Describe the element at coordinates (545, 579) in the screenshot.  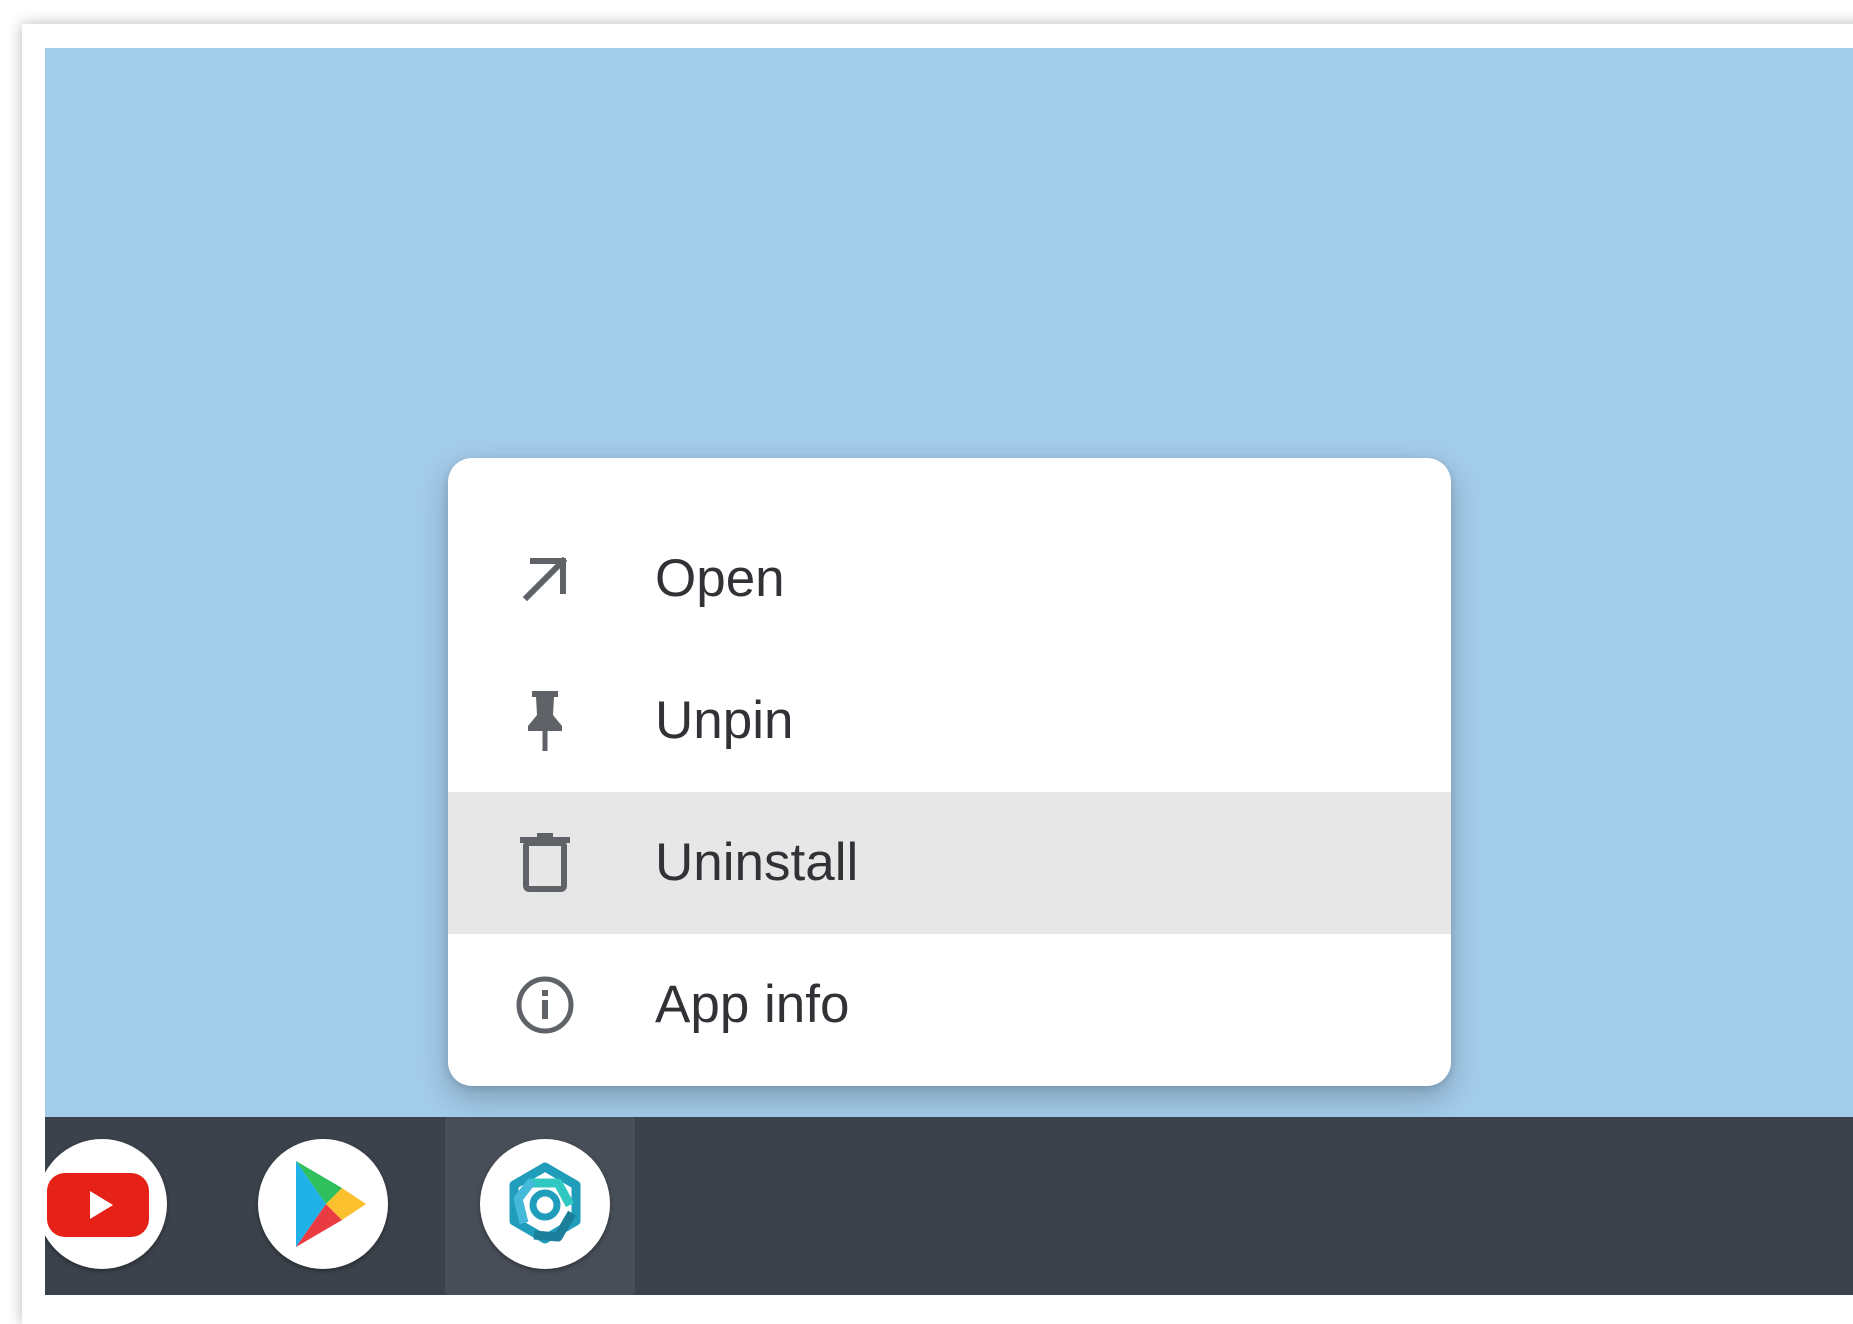
I see `arrow-up-right-icon` at that location.